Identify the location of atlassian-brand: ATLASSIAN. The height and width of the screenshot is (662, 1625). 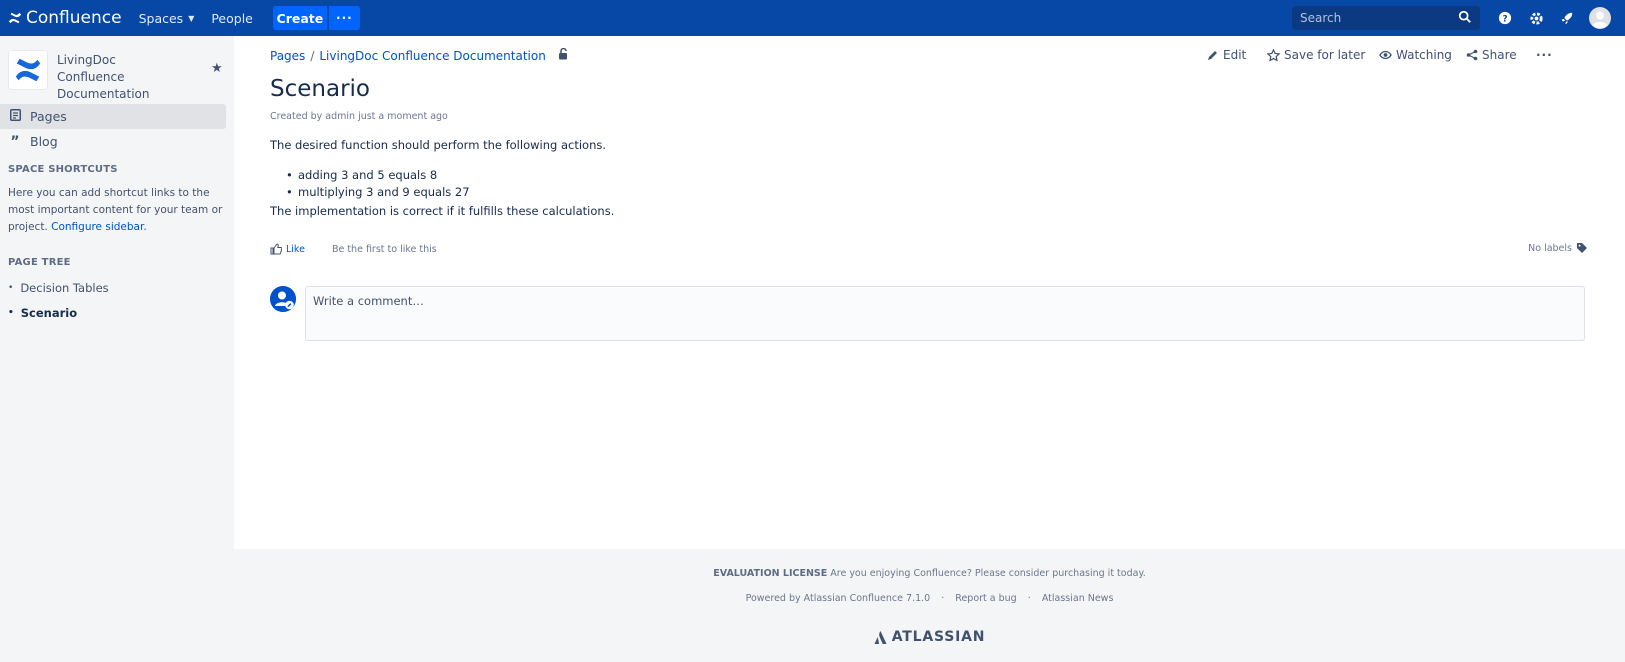
(938, 637).